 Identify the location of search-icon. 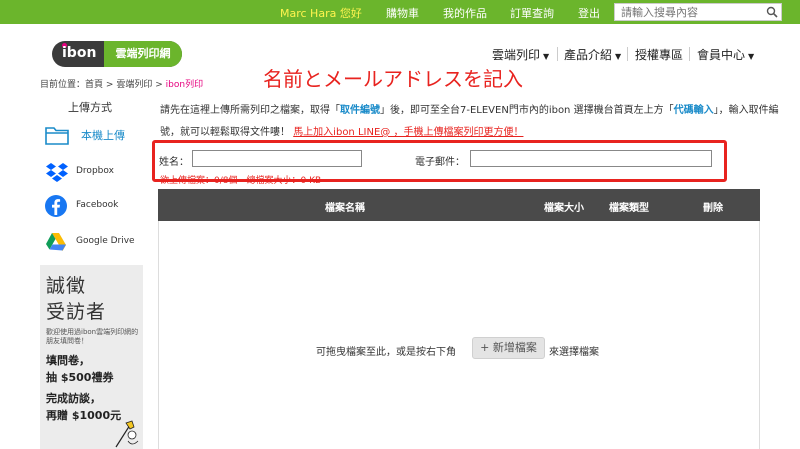
(772, 12).